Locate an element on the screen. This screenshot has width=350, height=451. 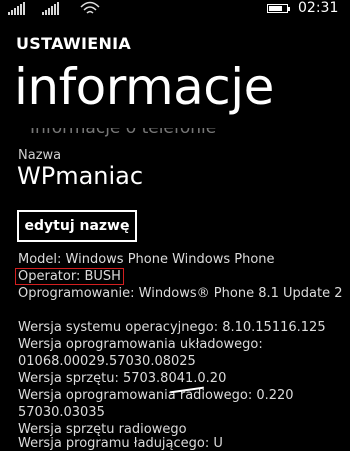
section-header: USTAWIENIA is located at coordinates (74, 43).